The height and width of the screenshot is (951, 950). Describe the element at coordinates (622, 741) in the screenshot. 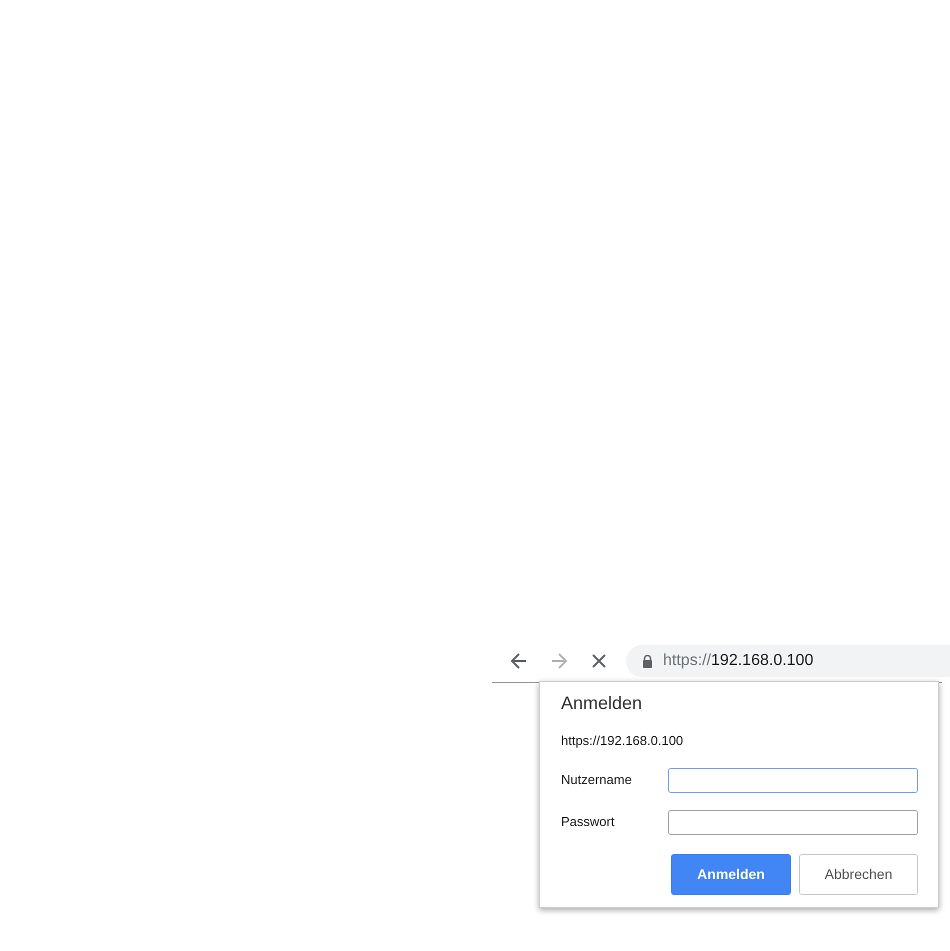

I see `origin-text: https://192.168.0.100` at that location.